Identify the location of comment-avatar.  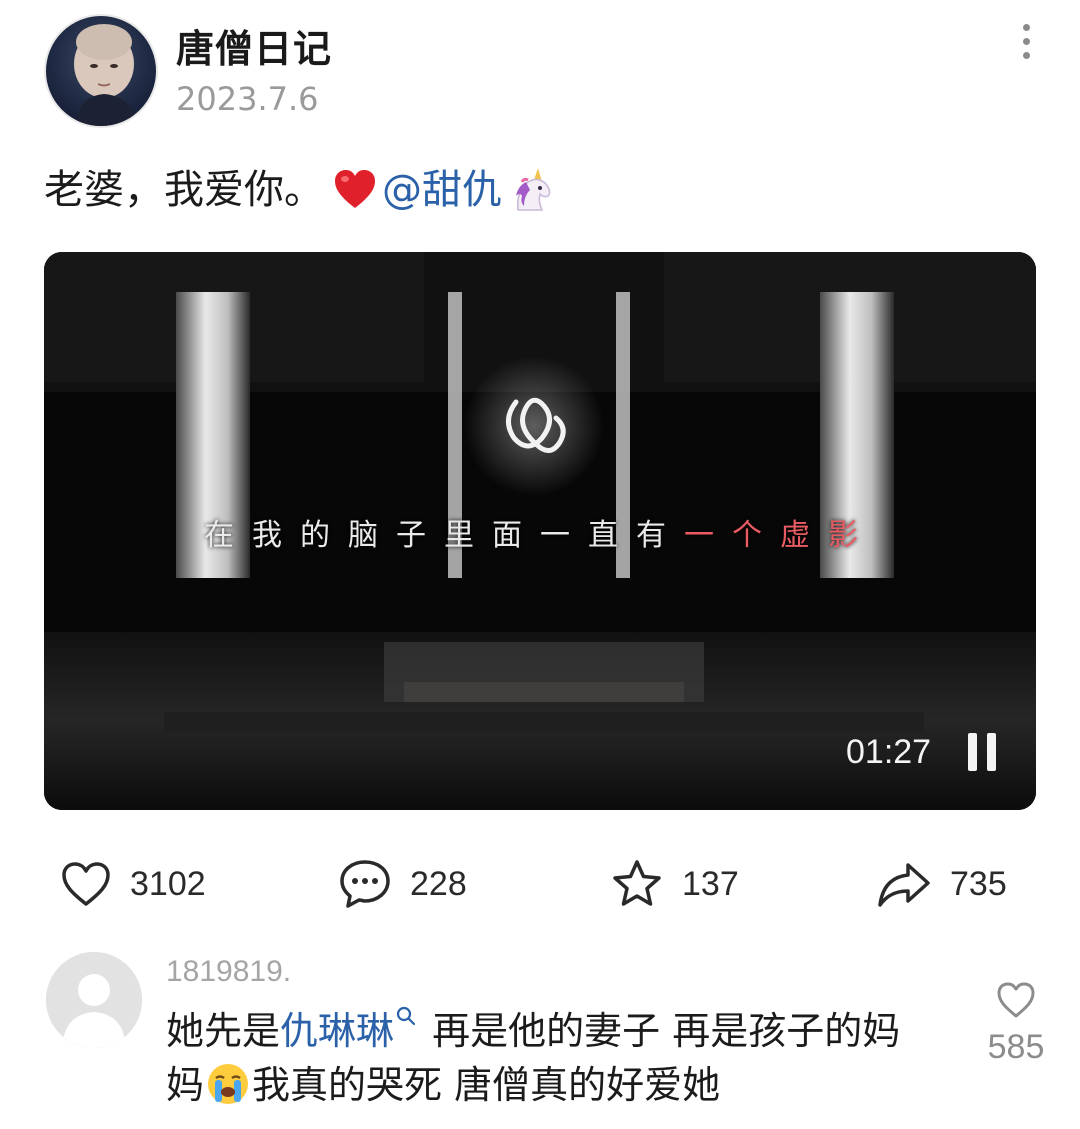
(94, 1000).